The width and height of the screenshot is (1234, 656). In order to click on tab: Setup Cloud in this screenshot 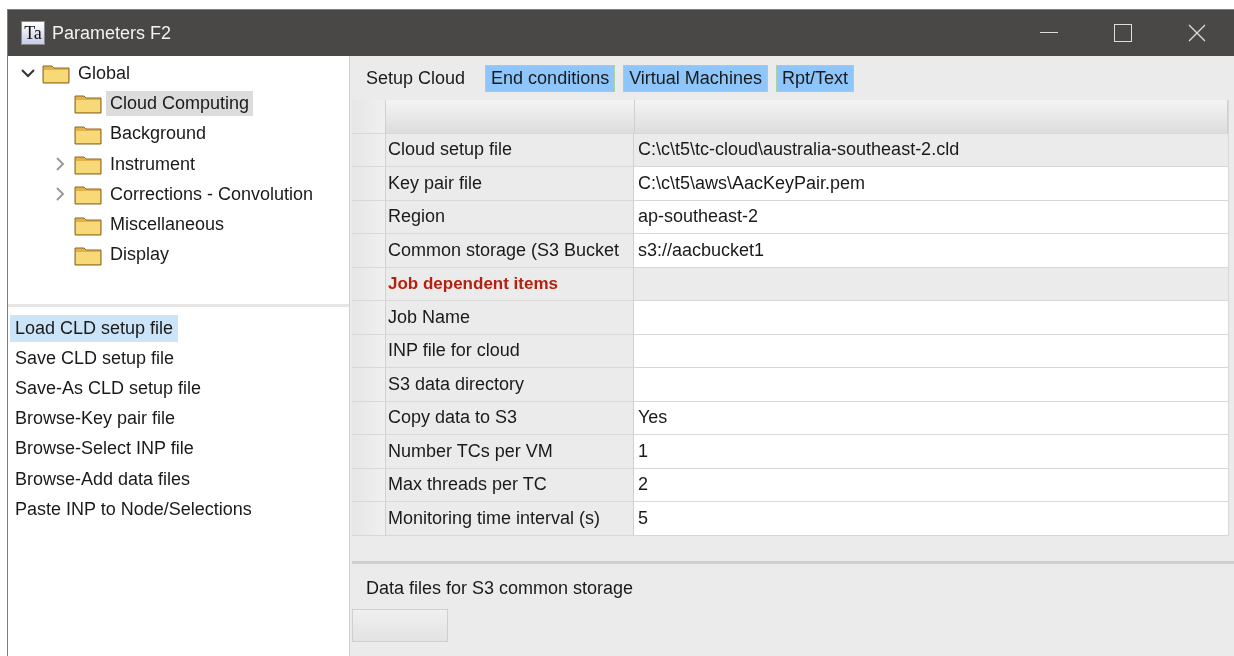, I will do `click(416, 78)`.